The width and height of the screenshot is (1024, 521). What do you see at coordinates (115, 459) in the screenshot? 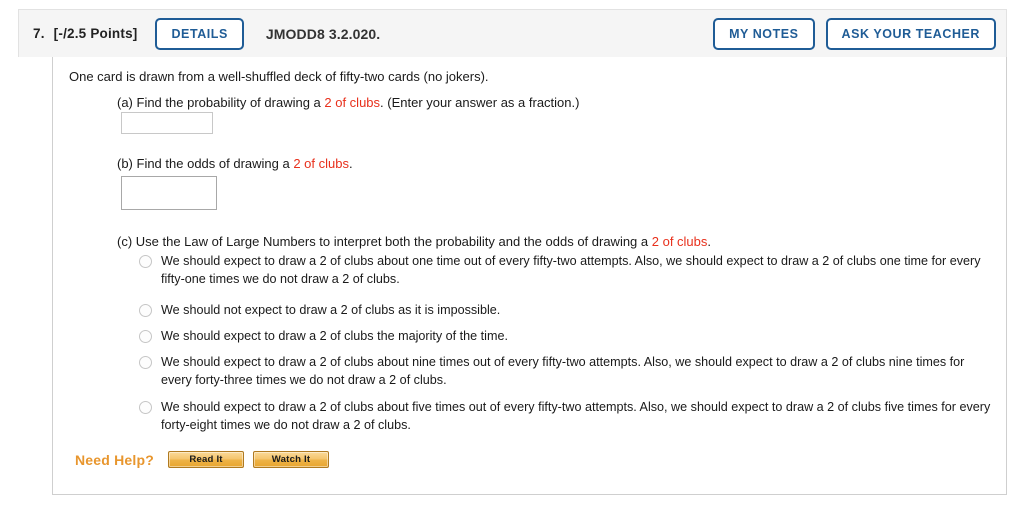
I see `need-help-label: Need Help?` at bounding box center [115, 459].